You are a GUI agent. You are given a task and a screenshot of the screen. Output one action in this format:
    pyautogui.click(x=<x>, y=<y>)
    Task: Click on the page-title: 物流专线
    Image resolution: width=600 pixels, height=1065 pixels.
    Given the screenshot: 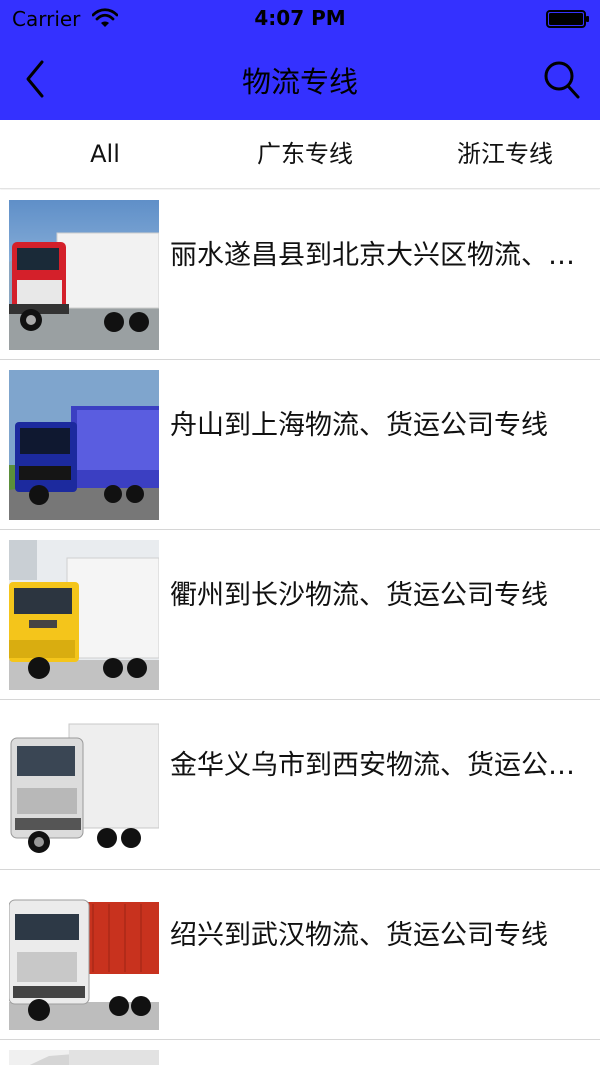 What is the action you would take?
    pyautogui.click(x=299, y=82)
    